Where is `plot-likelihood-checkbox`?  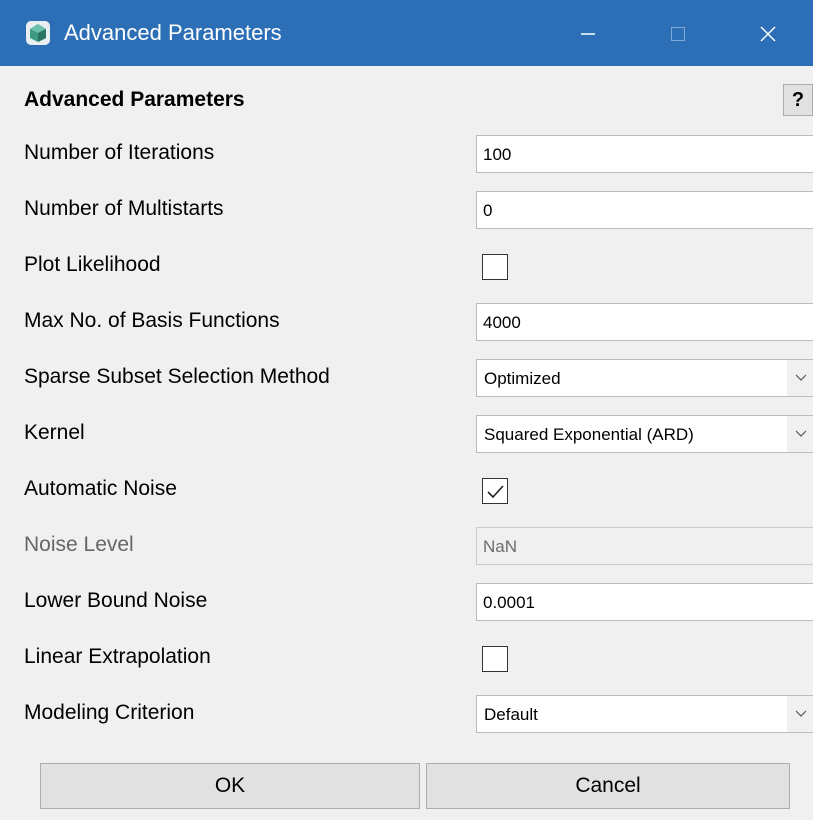 plot-likelihood-checkbox is located at coordinates (495, 267).